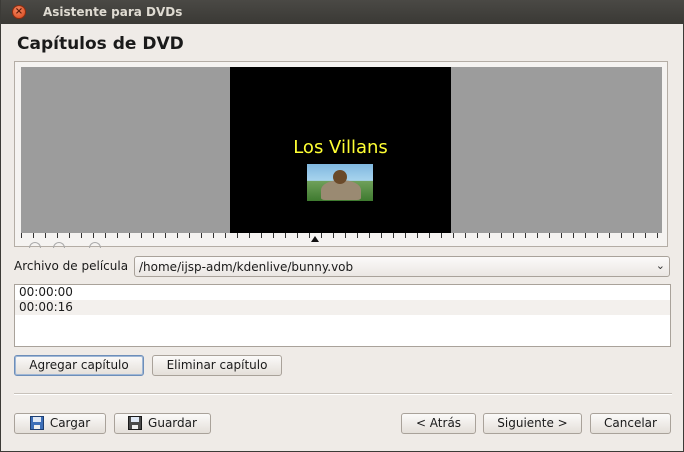 Image resolution: width=684 pixels, height=452 pixels. I want to click on next-button: Siguiente >, so click(532, 423).